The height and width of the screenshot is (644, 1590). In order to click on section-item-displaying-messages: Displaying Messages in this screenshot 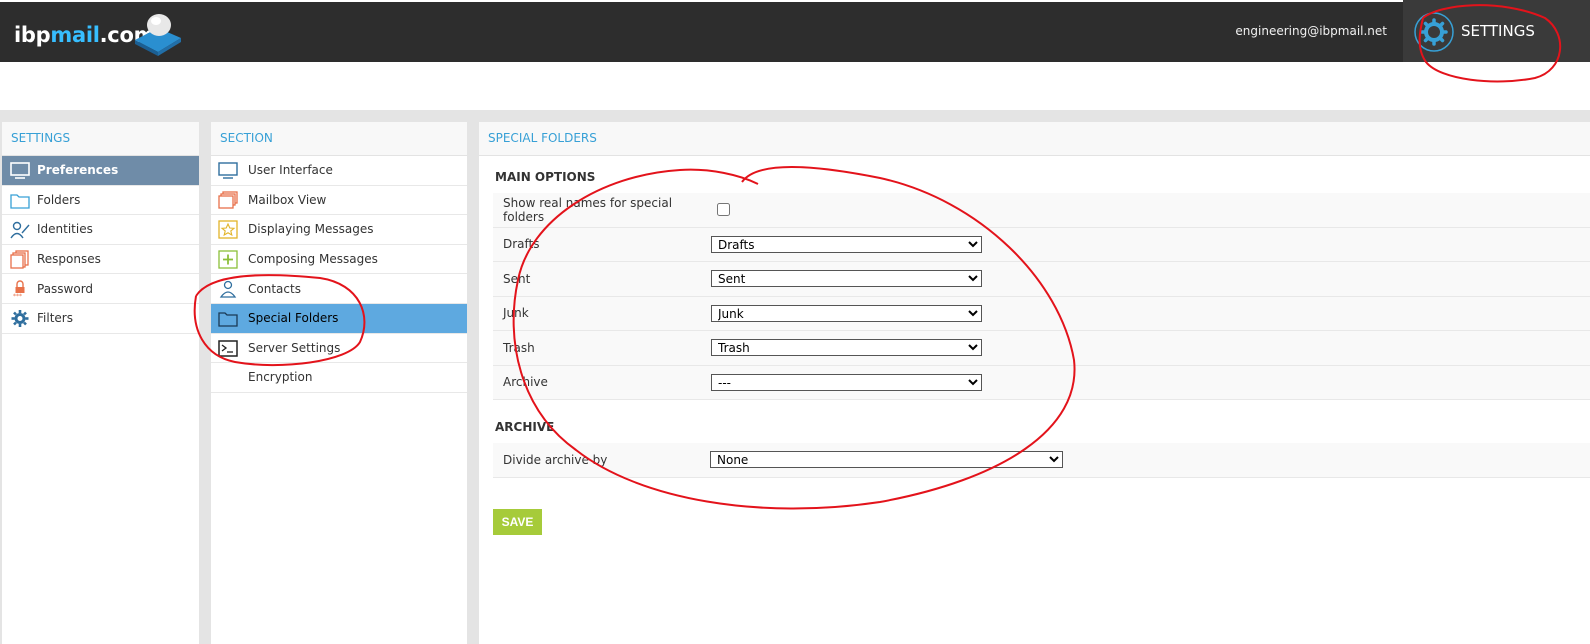, I will do `click(339, 230)`.